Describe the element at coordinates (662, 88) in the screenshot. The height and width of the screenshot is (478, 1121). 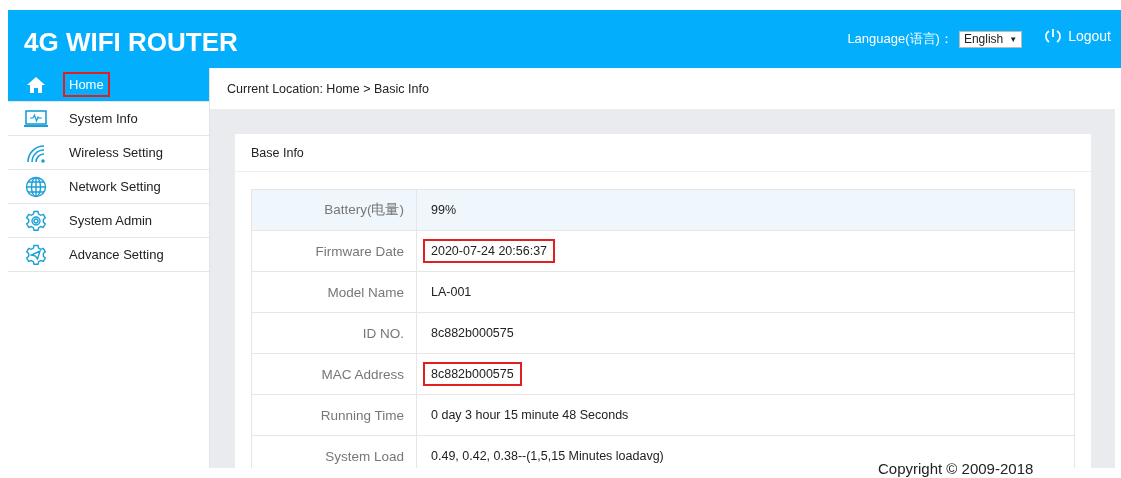
I see `breadcrumb: Current Location: Home > Basic Info` at that location.